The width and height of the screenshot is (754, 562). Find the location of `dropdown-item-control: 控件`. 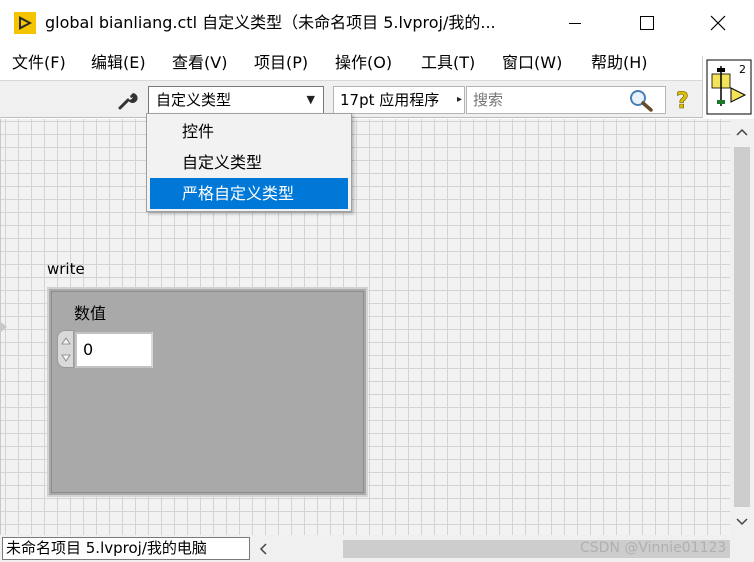

dropdown-item-control: 控件 is located at coordinates (249, 131).